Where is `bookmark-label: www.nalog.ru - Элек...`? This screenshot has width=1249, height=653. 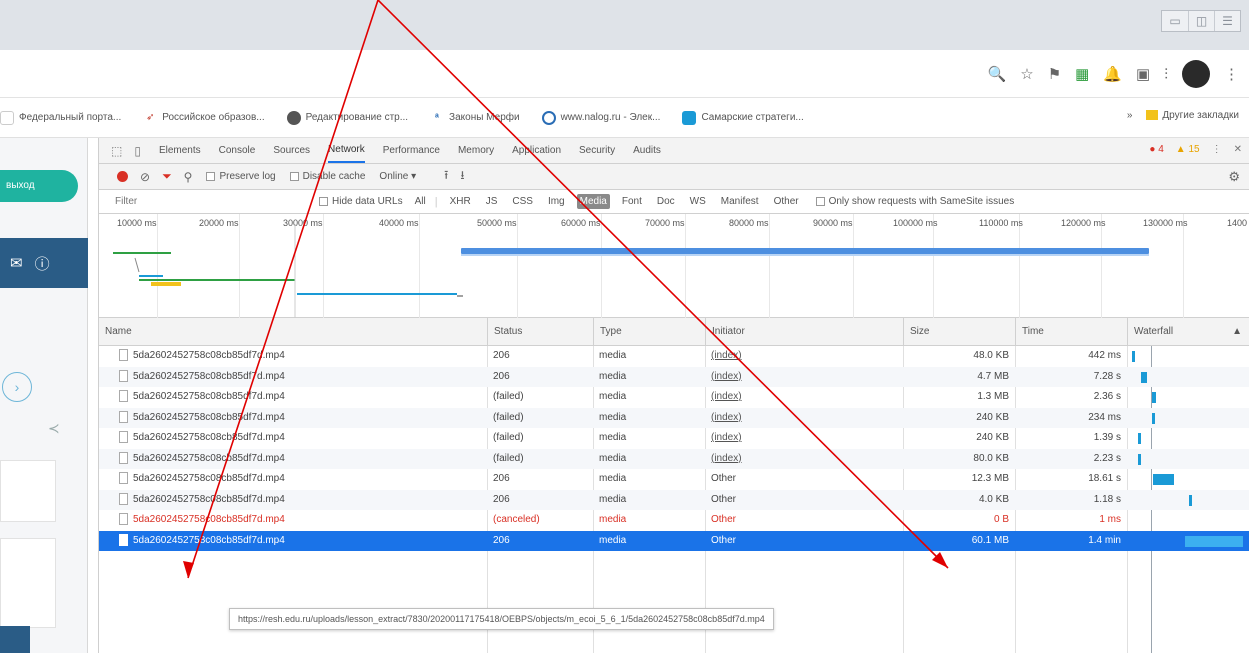 bookmark-label: www.nalog.ru - Элек... is located at coordinates (610, 117).